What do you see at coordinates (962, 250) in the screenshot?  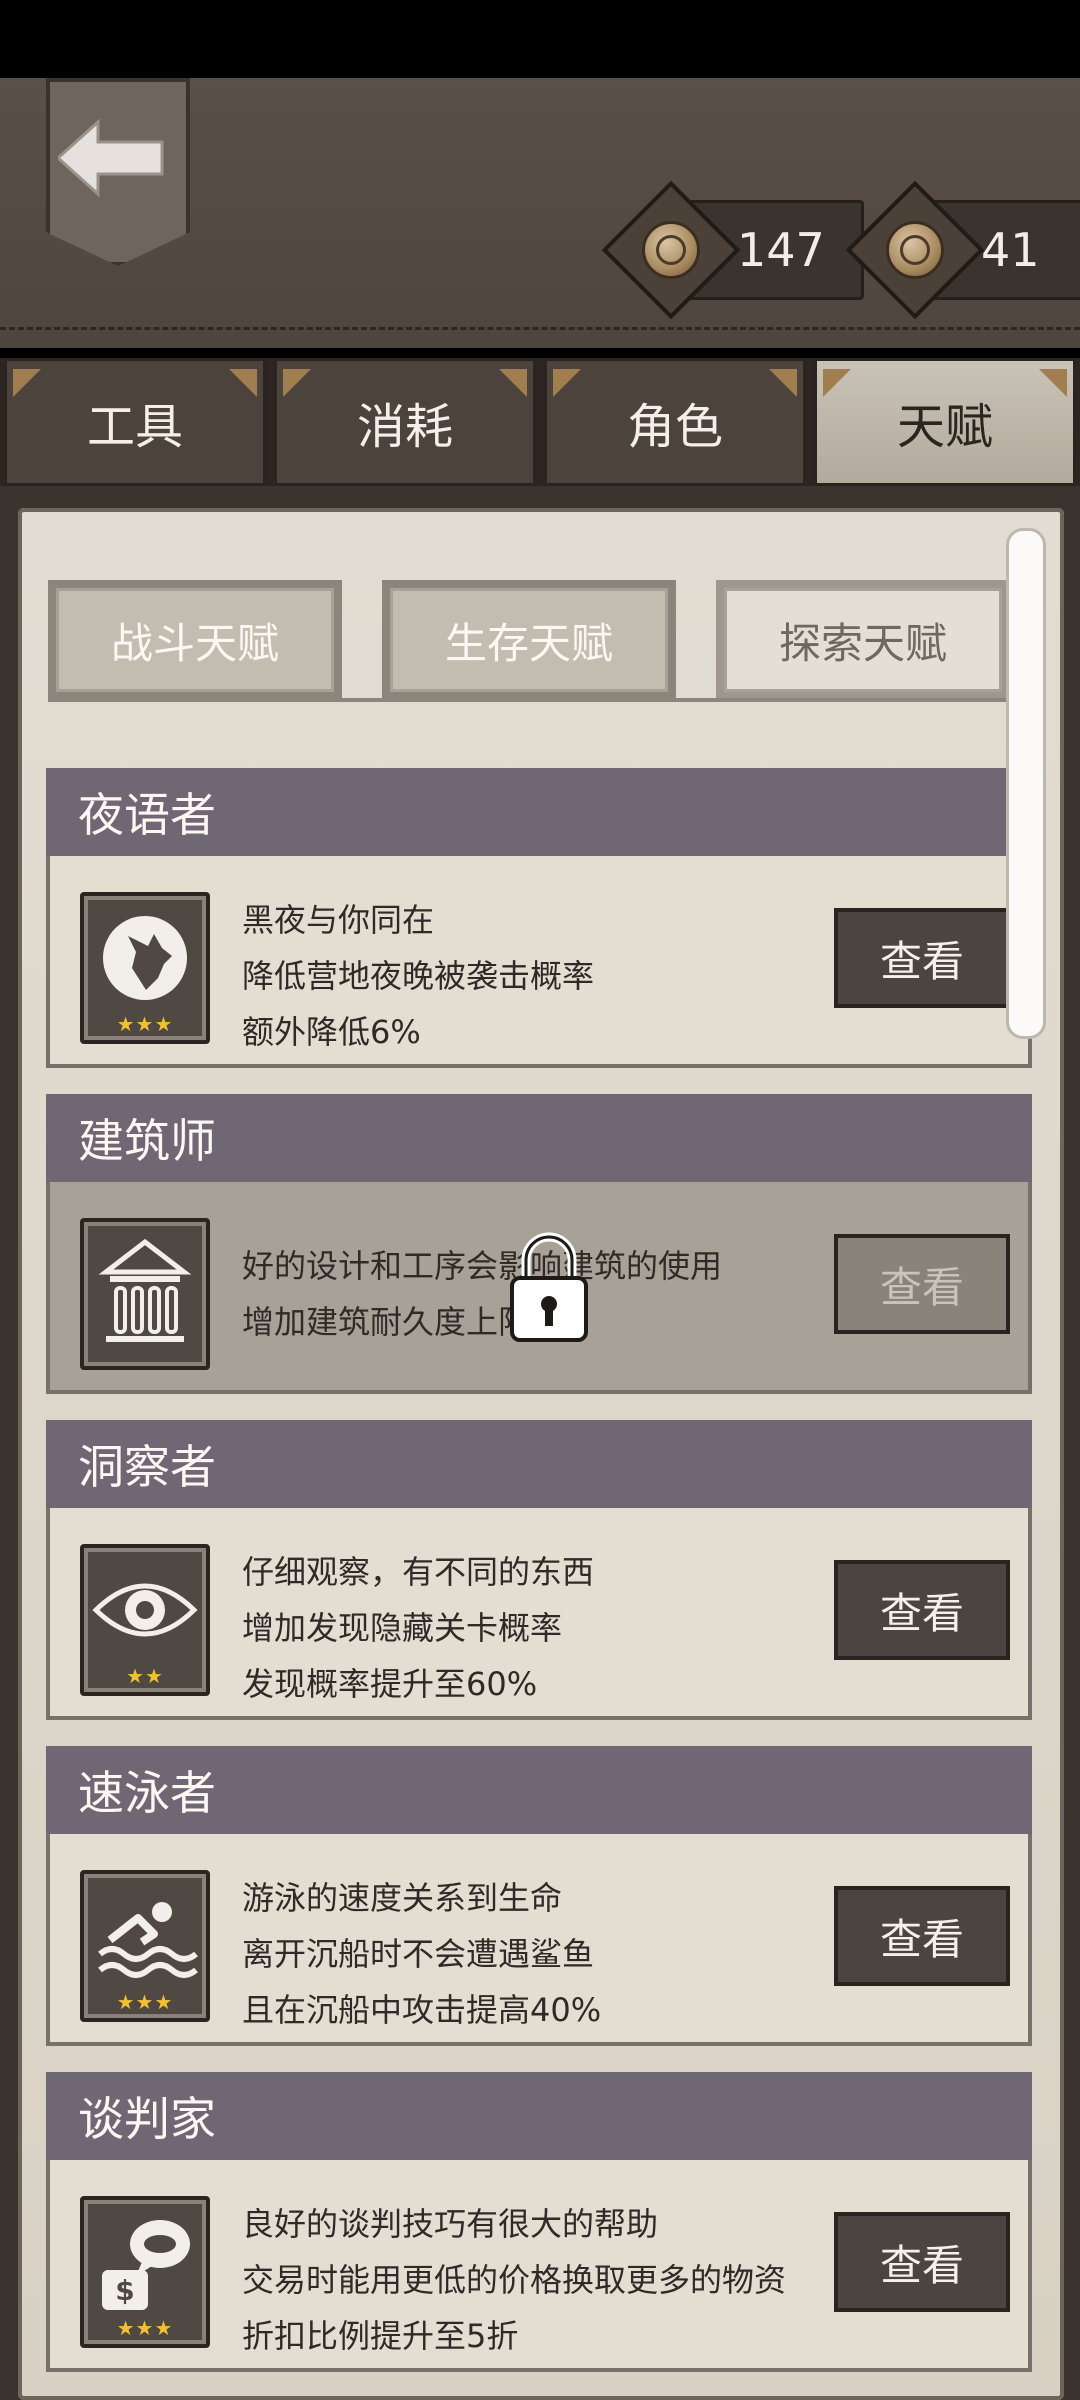 I see `currency-2: 41` at bounding box center [962, 250].